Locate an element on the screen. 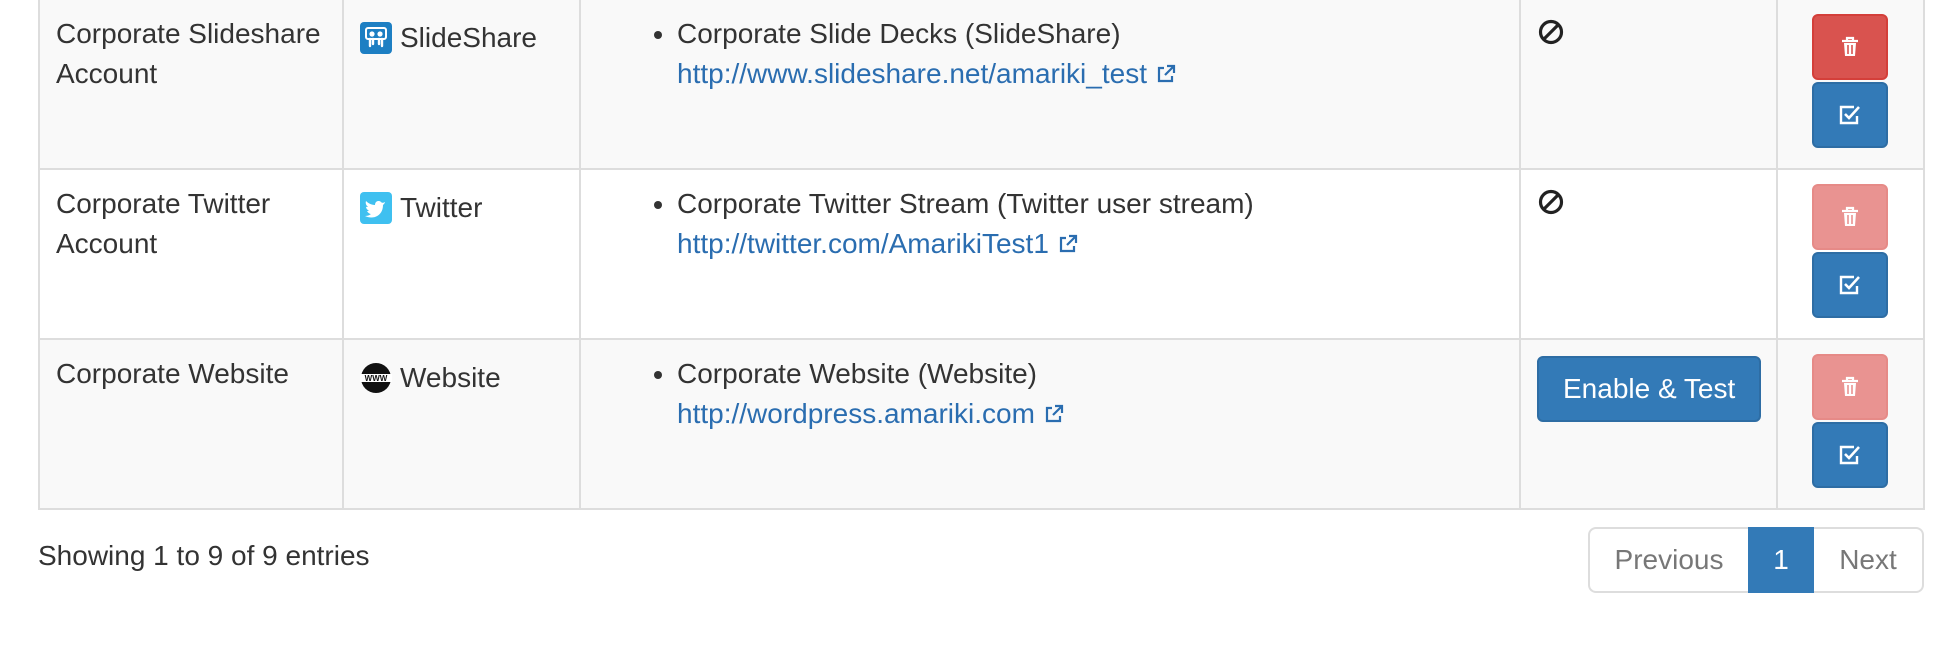 The height and width of the screenshot is (656, 1952). previous-page-button: Previous is located at coordinates (1668, 560).